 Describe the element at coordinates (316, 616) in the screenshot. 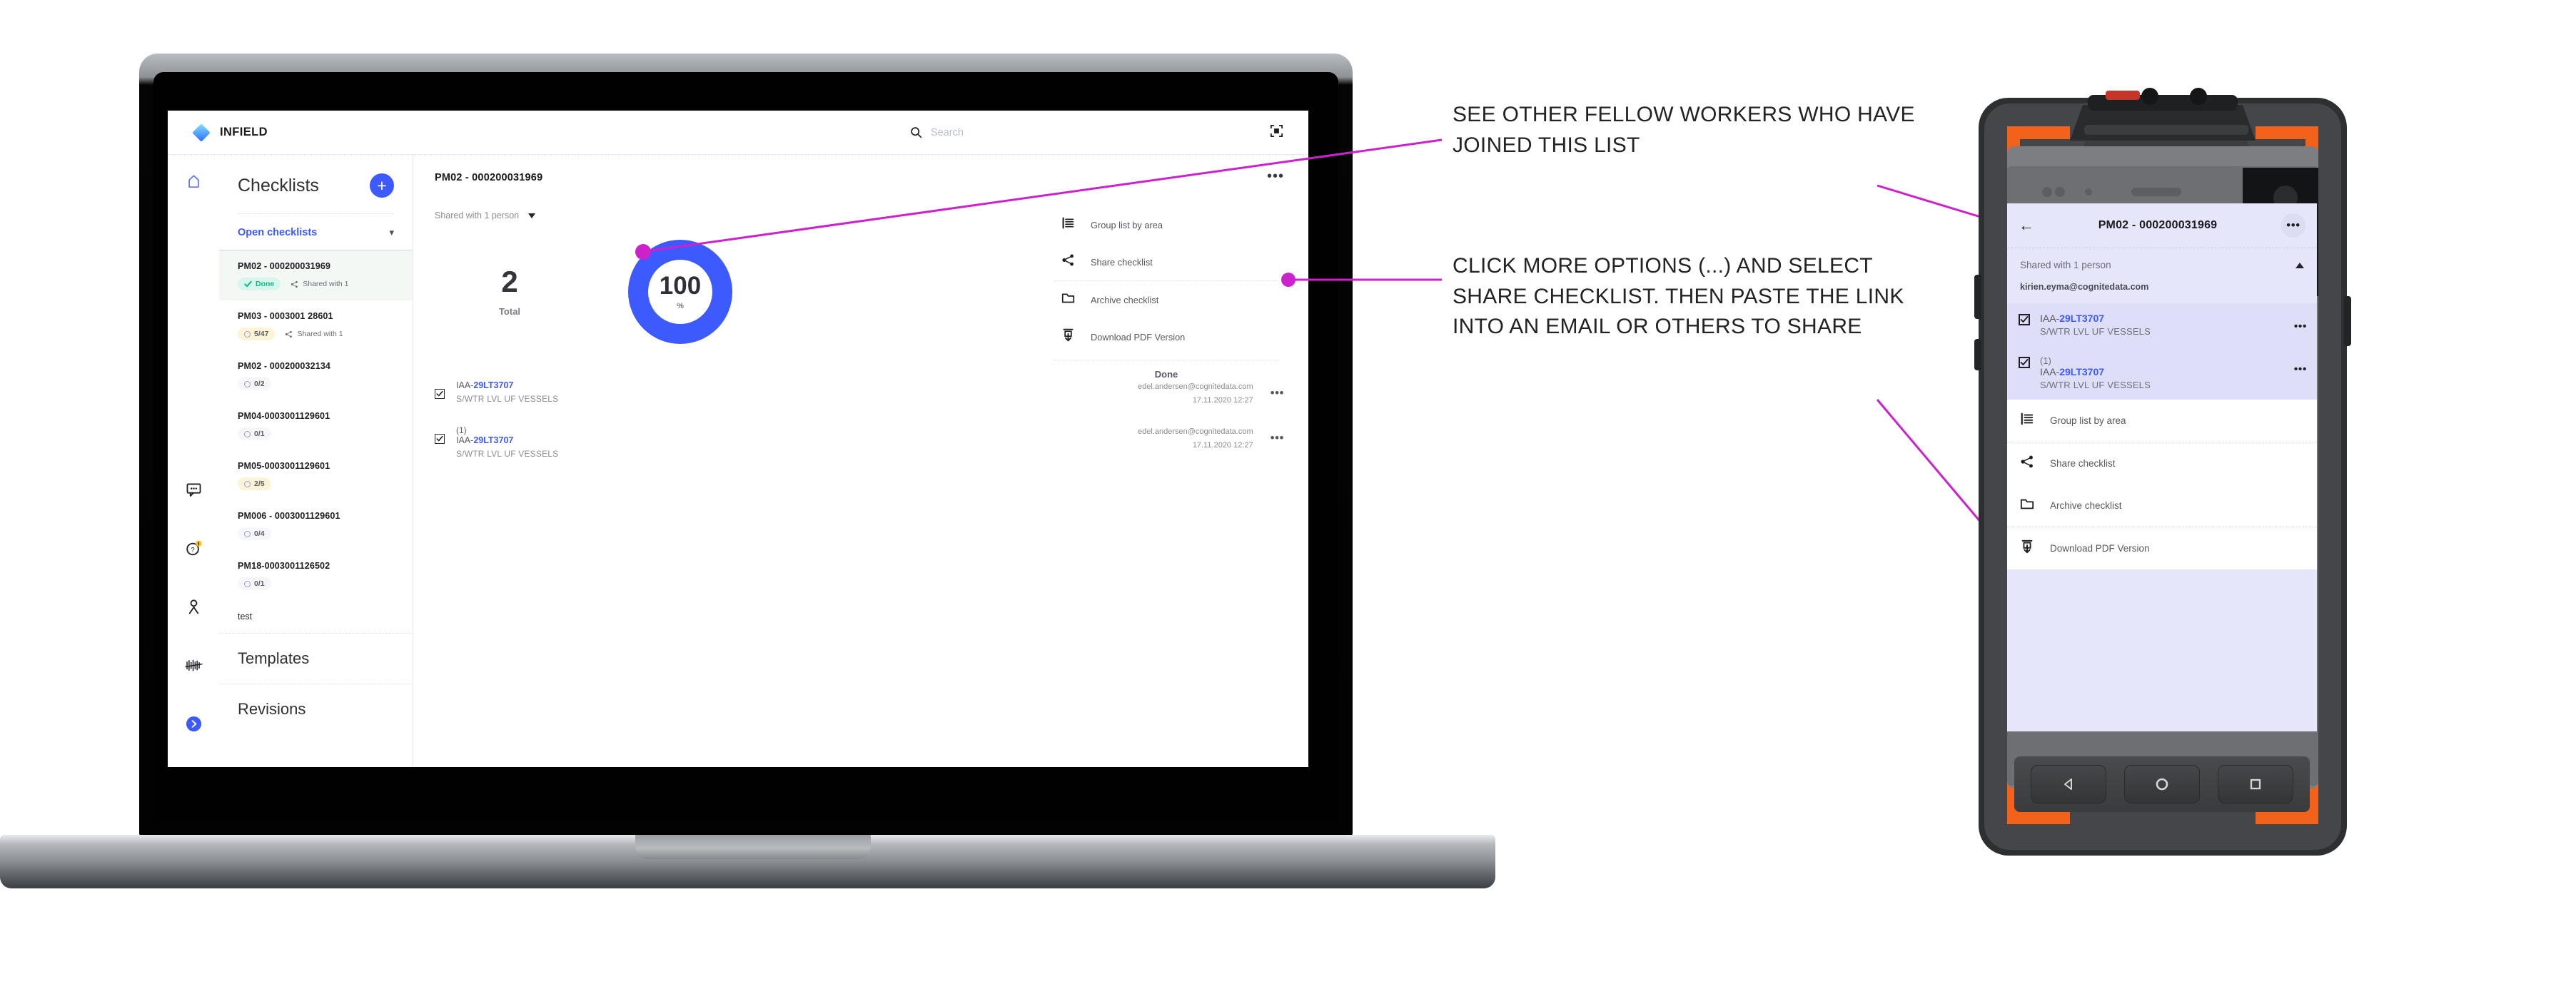

I see `list-item-test: test` at that location.